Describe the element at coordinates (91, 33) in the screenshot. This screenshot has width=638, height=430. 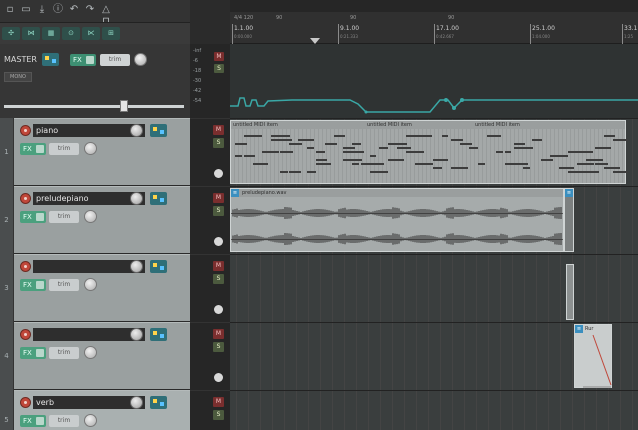
I see `auto-crossfade-button: ⋉` at that location.